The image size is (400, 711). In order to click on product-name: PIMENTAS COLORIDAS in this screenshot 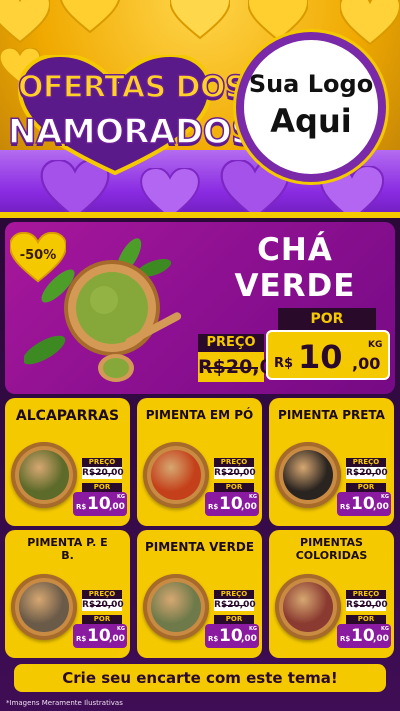, I will do `click(331, 549)`.